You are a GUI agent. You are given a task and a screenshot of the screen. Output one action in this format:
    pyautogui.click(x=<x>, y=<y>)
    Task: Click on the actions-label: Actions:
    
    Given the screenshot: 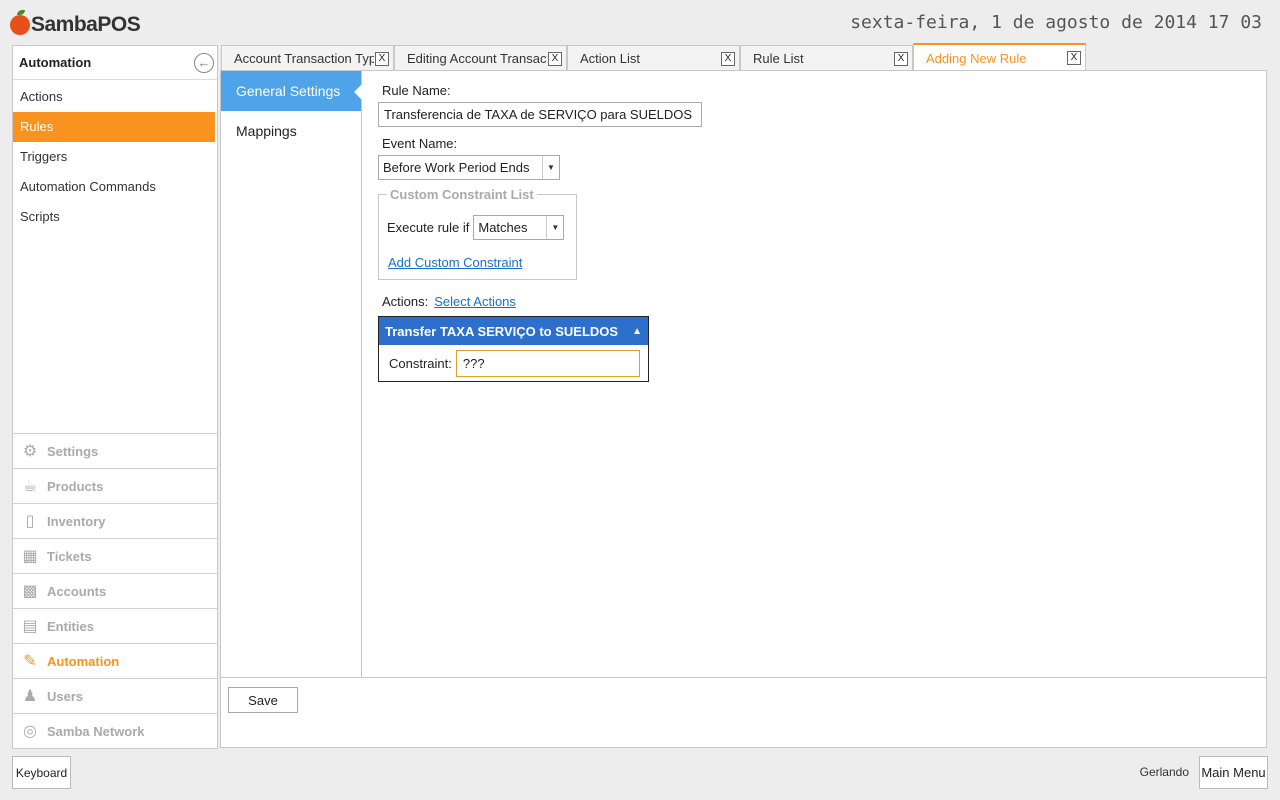 What is the action you would take?
    pyautogui.click(x=405, y=301)
    